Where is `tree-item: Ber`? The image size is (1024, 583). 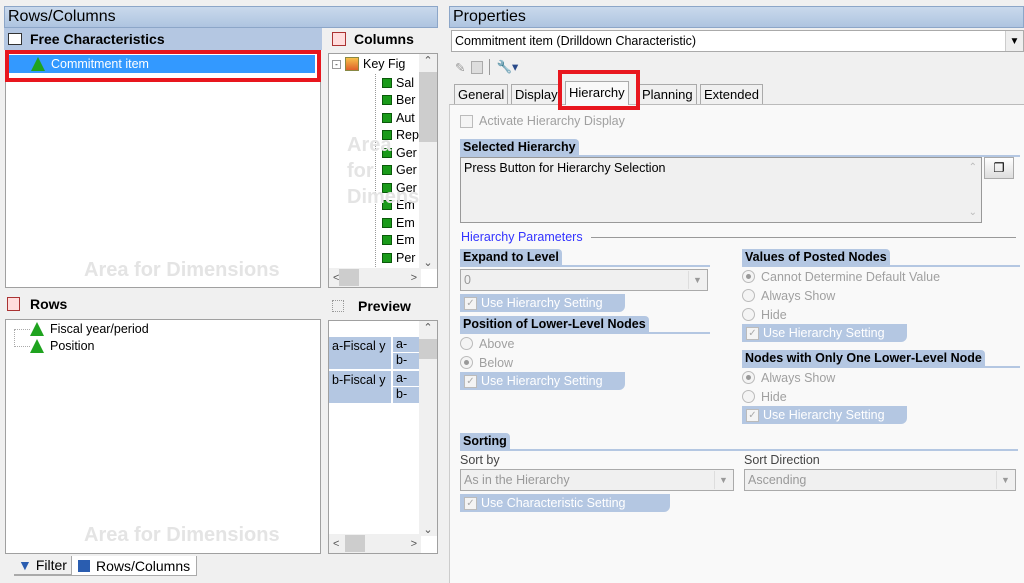 tree-item: Ber is located at coordinates (397, 101).